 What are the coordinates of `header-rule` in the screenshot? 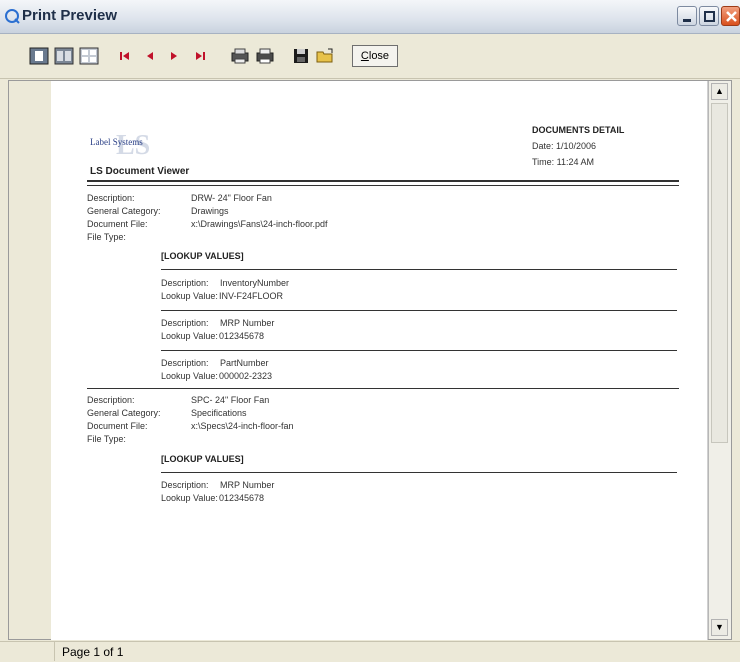 It's located at (383, 181).